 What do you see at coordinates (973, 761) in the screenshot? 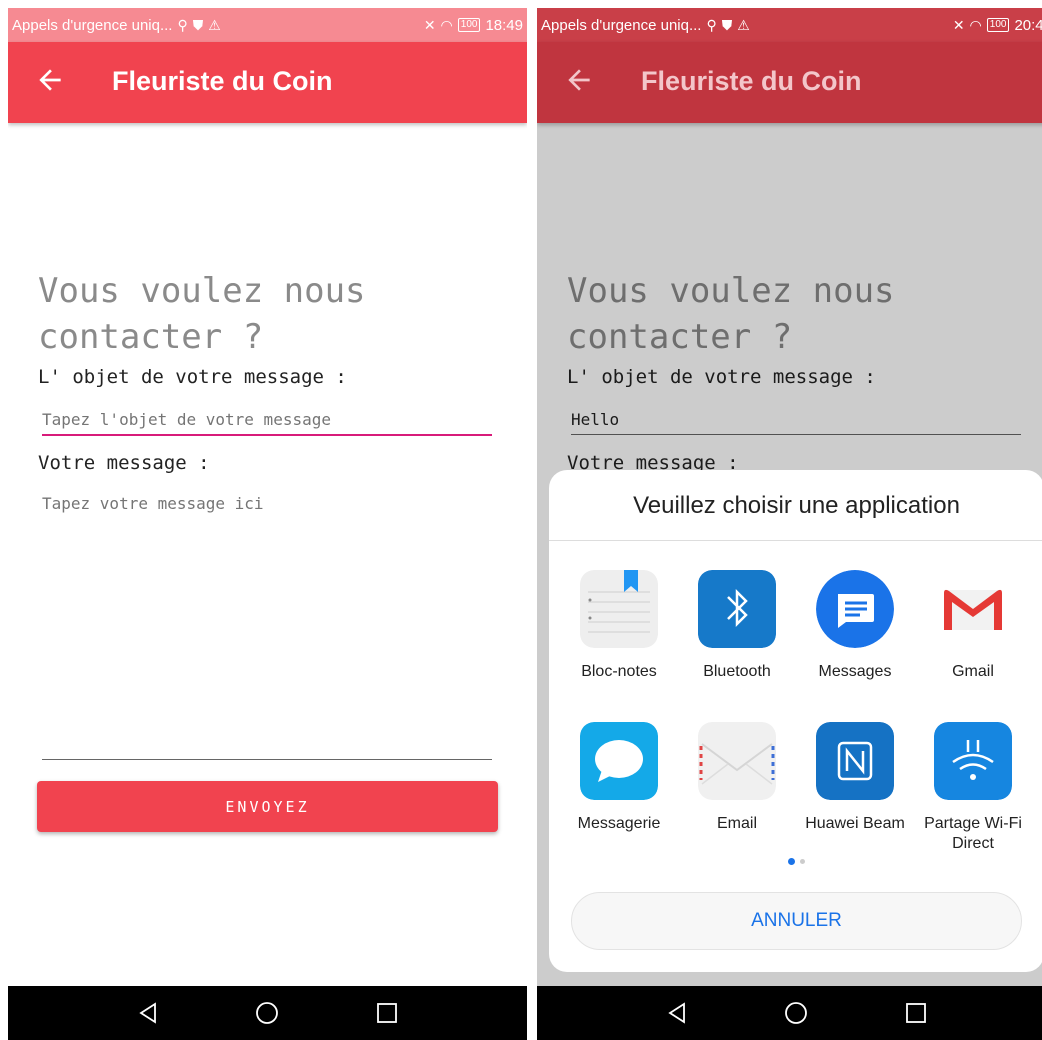
I see `wifi-direct-icon` at bounding box center [973, 761].